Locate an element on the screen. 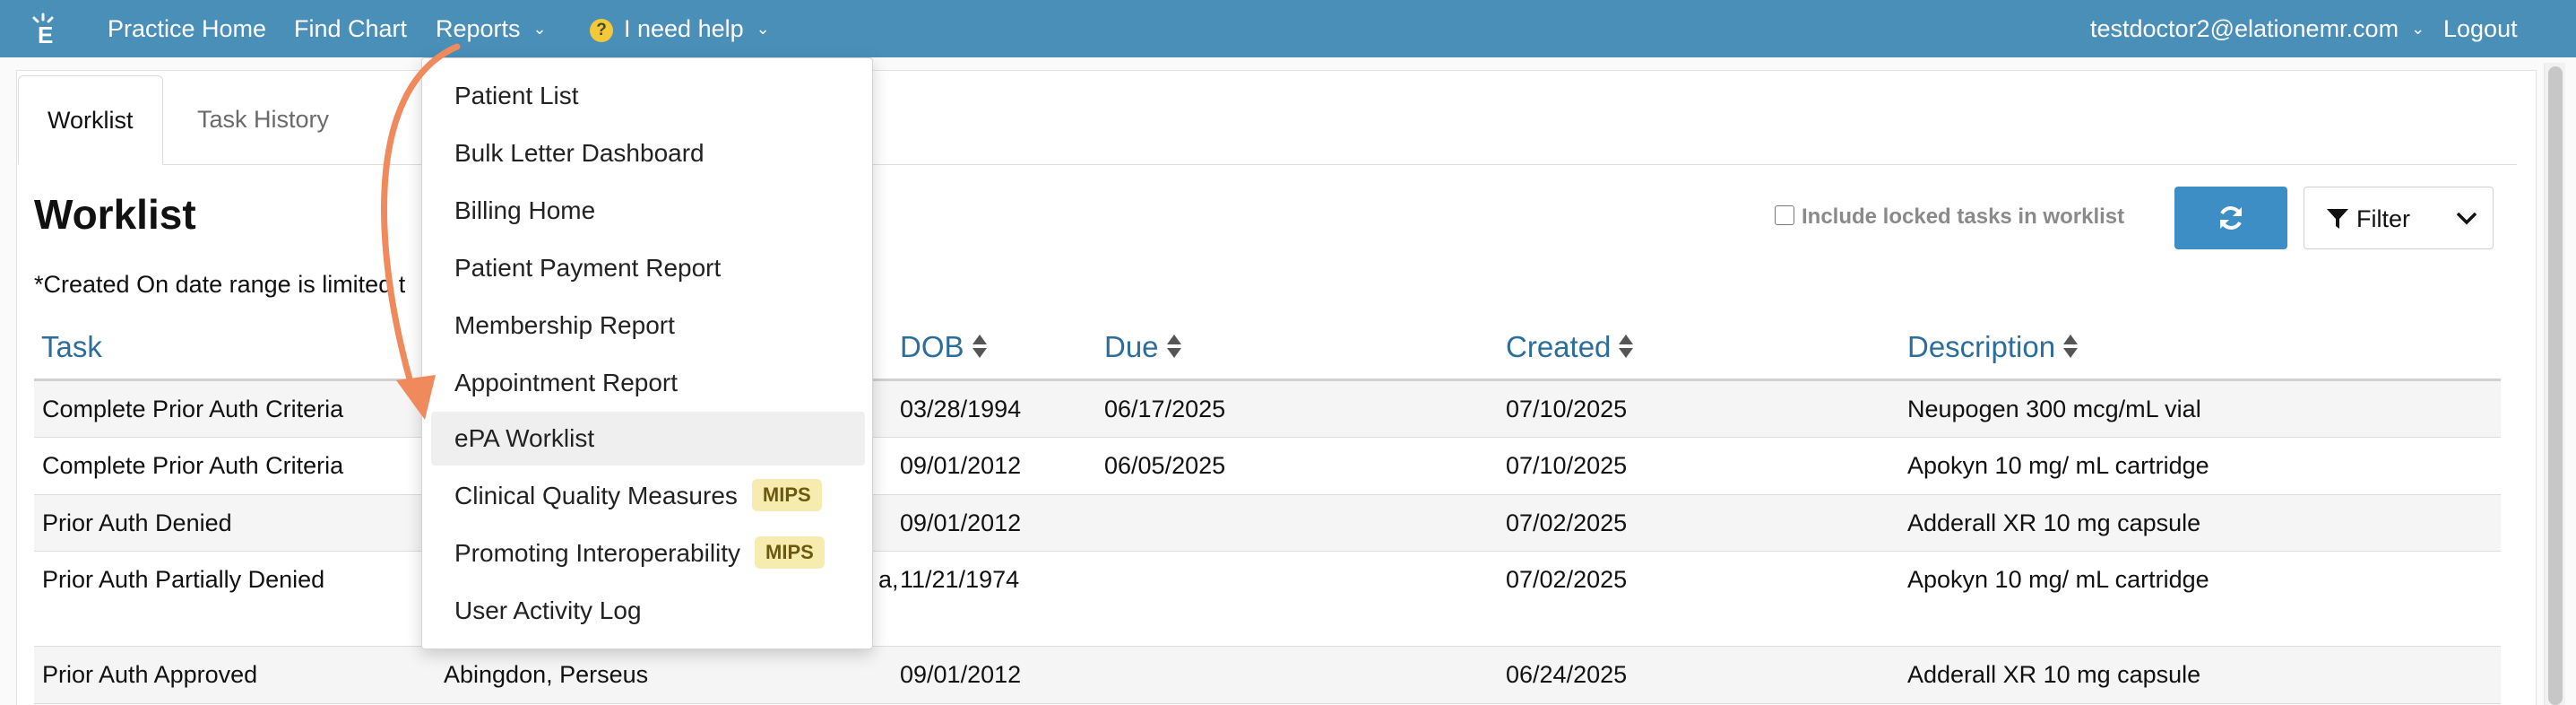 The height and width of the screenshot is (705, 2576). cell-task: Prior Auth Partially Denied is located at coordinates (183, 580).